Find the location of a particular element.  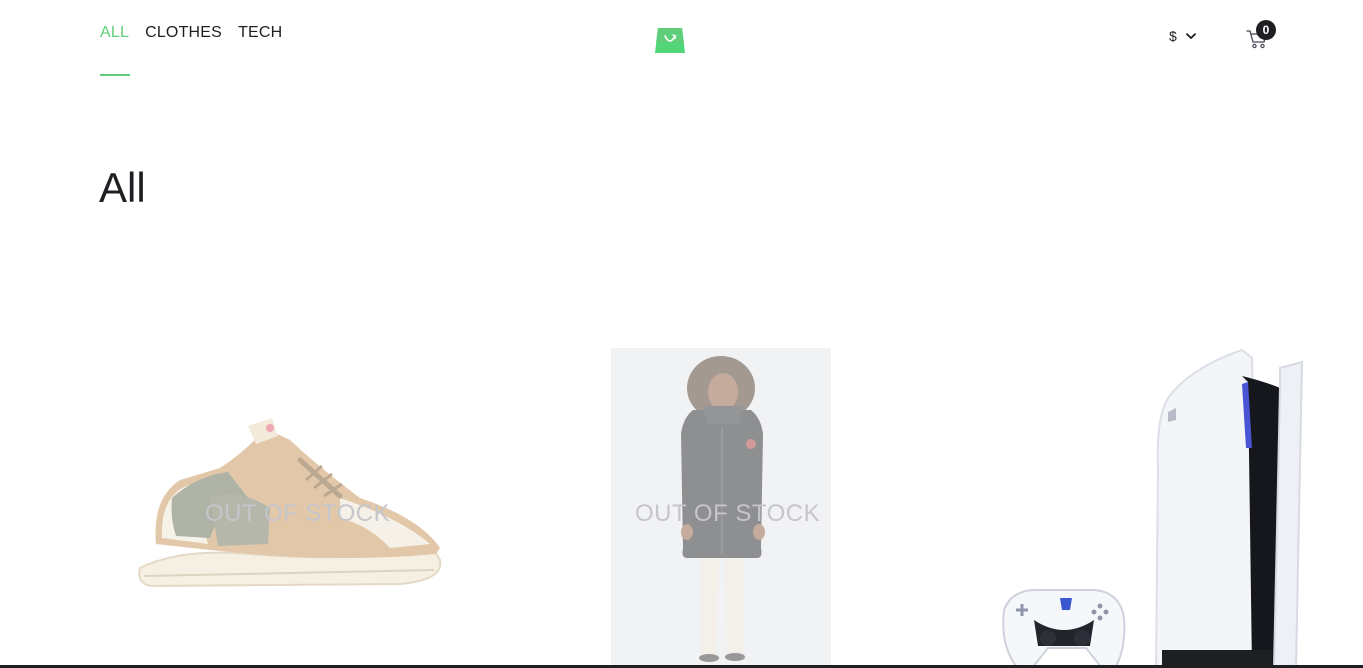

category-title: All is located at coordinates (122, 187).